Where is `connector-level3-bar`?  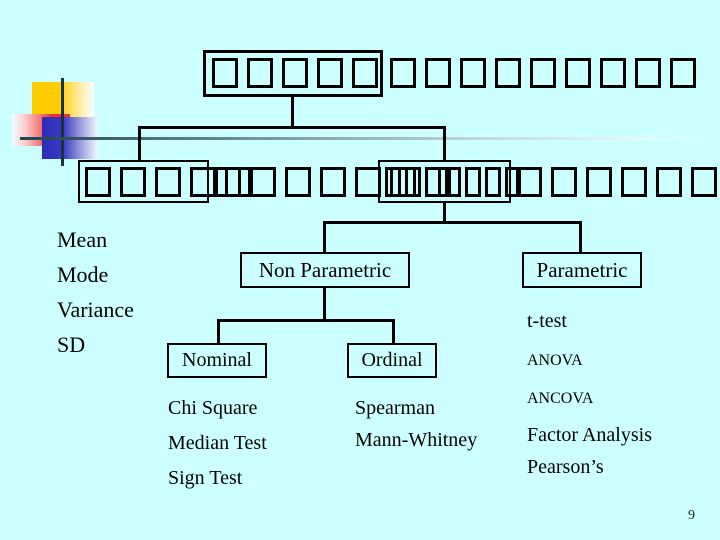 connector-level3-bar is located at coordinates (452, 222).